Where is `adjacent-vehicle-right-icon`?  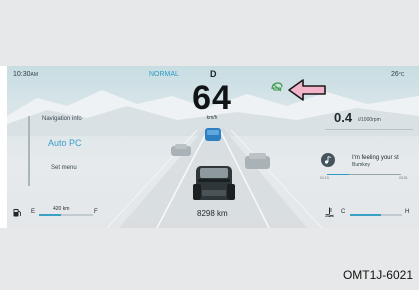 adjacent-vehicle-right-icon is located at coordinates (257, 161).